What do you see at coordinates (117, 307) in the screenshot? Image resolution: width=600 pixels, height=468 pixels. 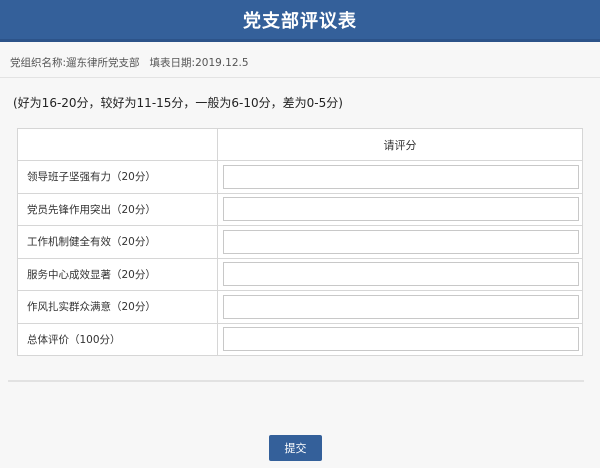 I see `rating-item-label: 作风扎实群众满意（20分）` at bounding box center [117, 307].